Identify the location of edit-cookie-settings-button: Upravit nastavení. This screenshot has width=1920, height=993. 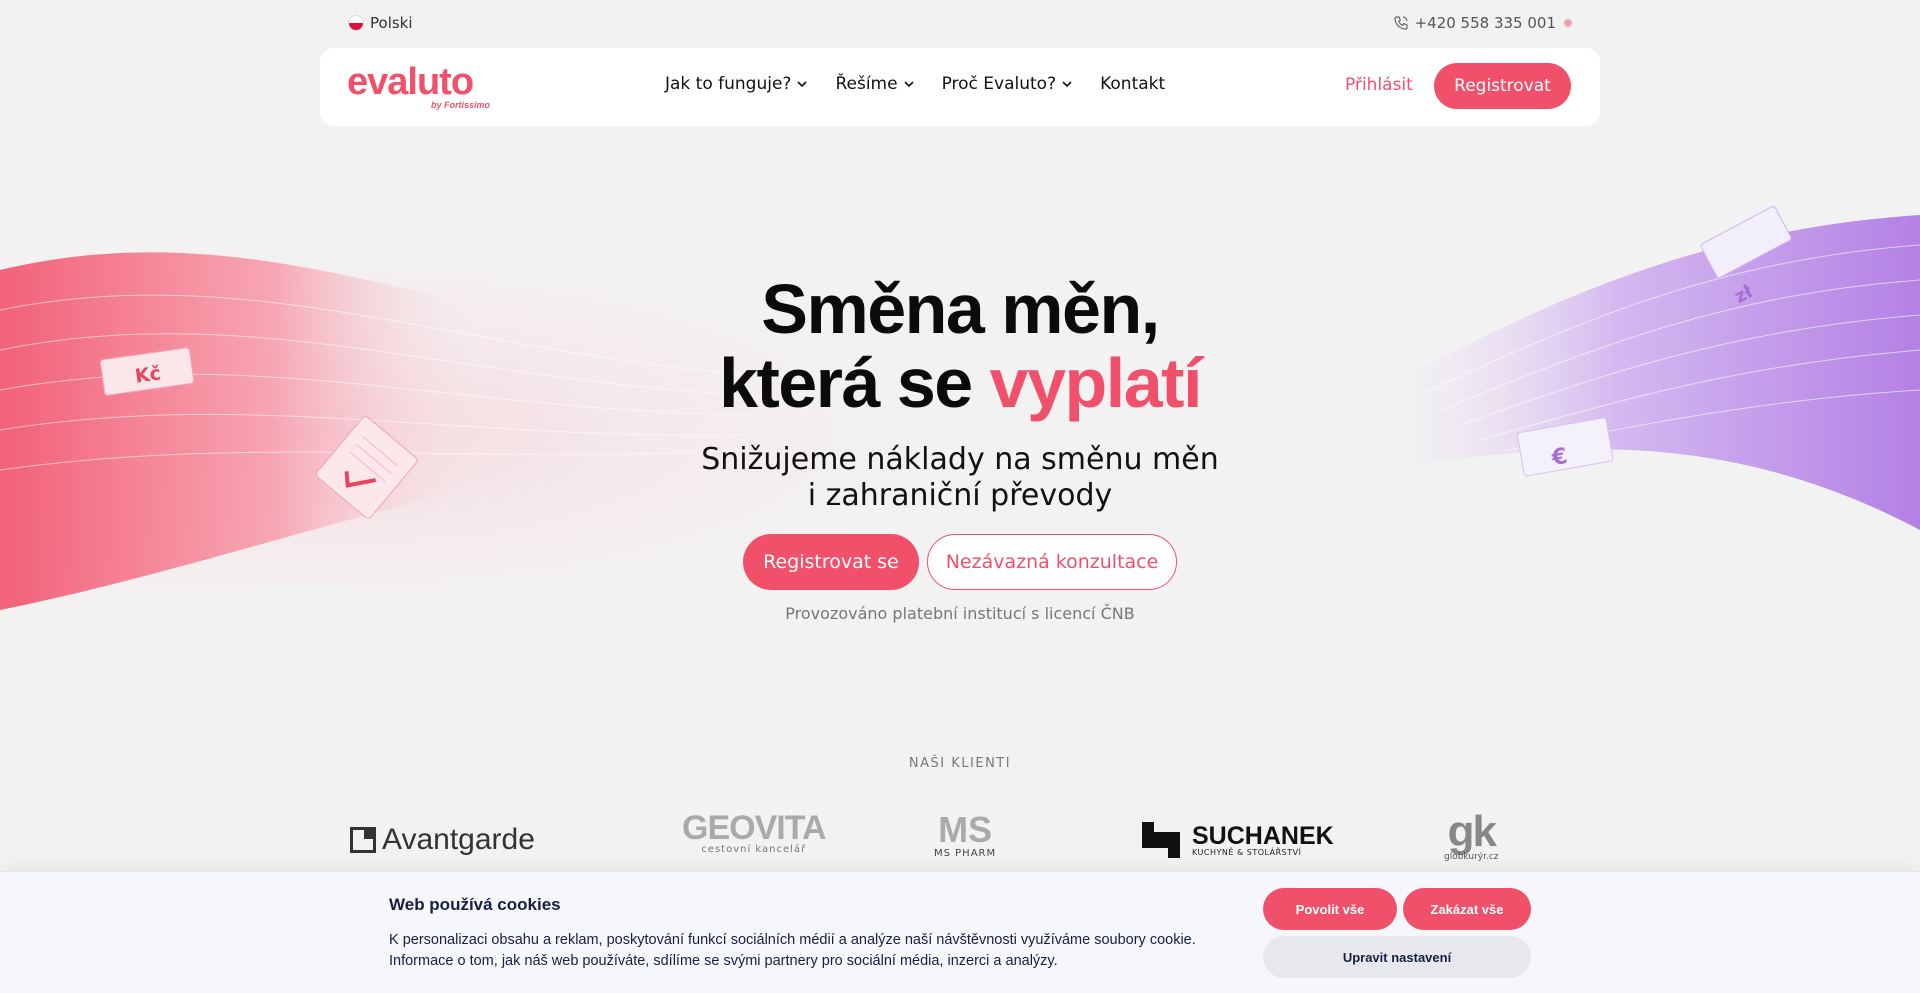
(1397, 957).